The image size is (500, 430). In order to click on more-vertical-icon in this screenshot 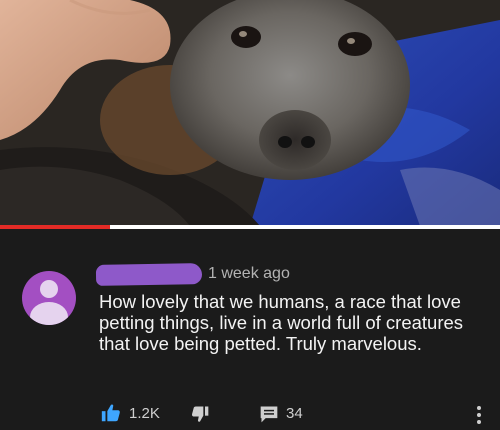, I will do `click(479, 415)`.